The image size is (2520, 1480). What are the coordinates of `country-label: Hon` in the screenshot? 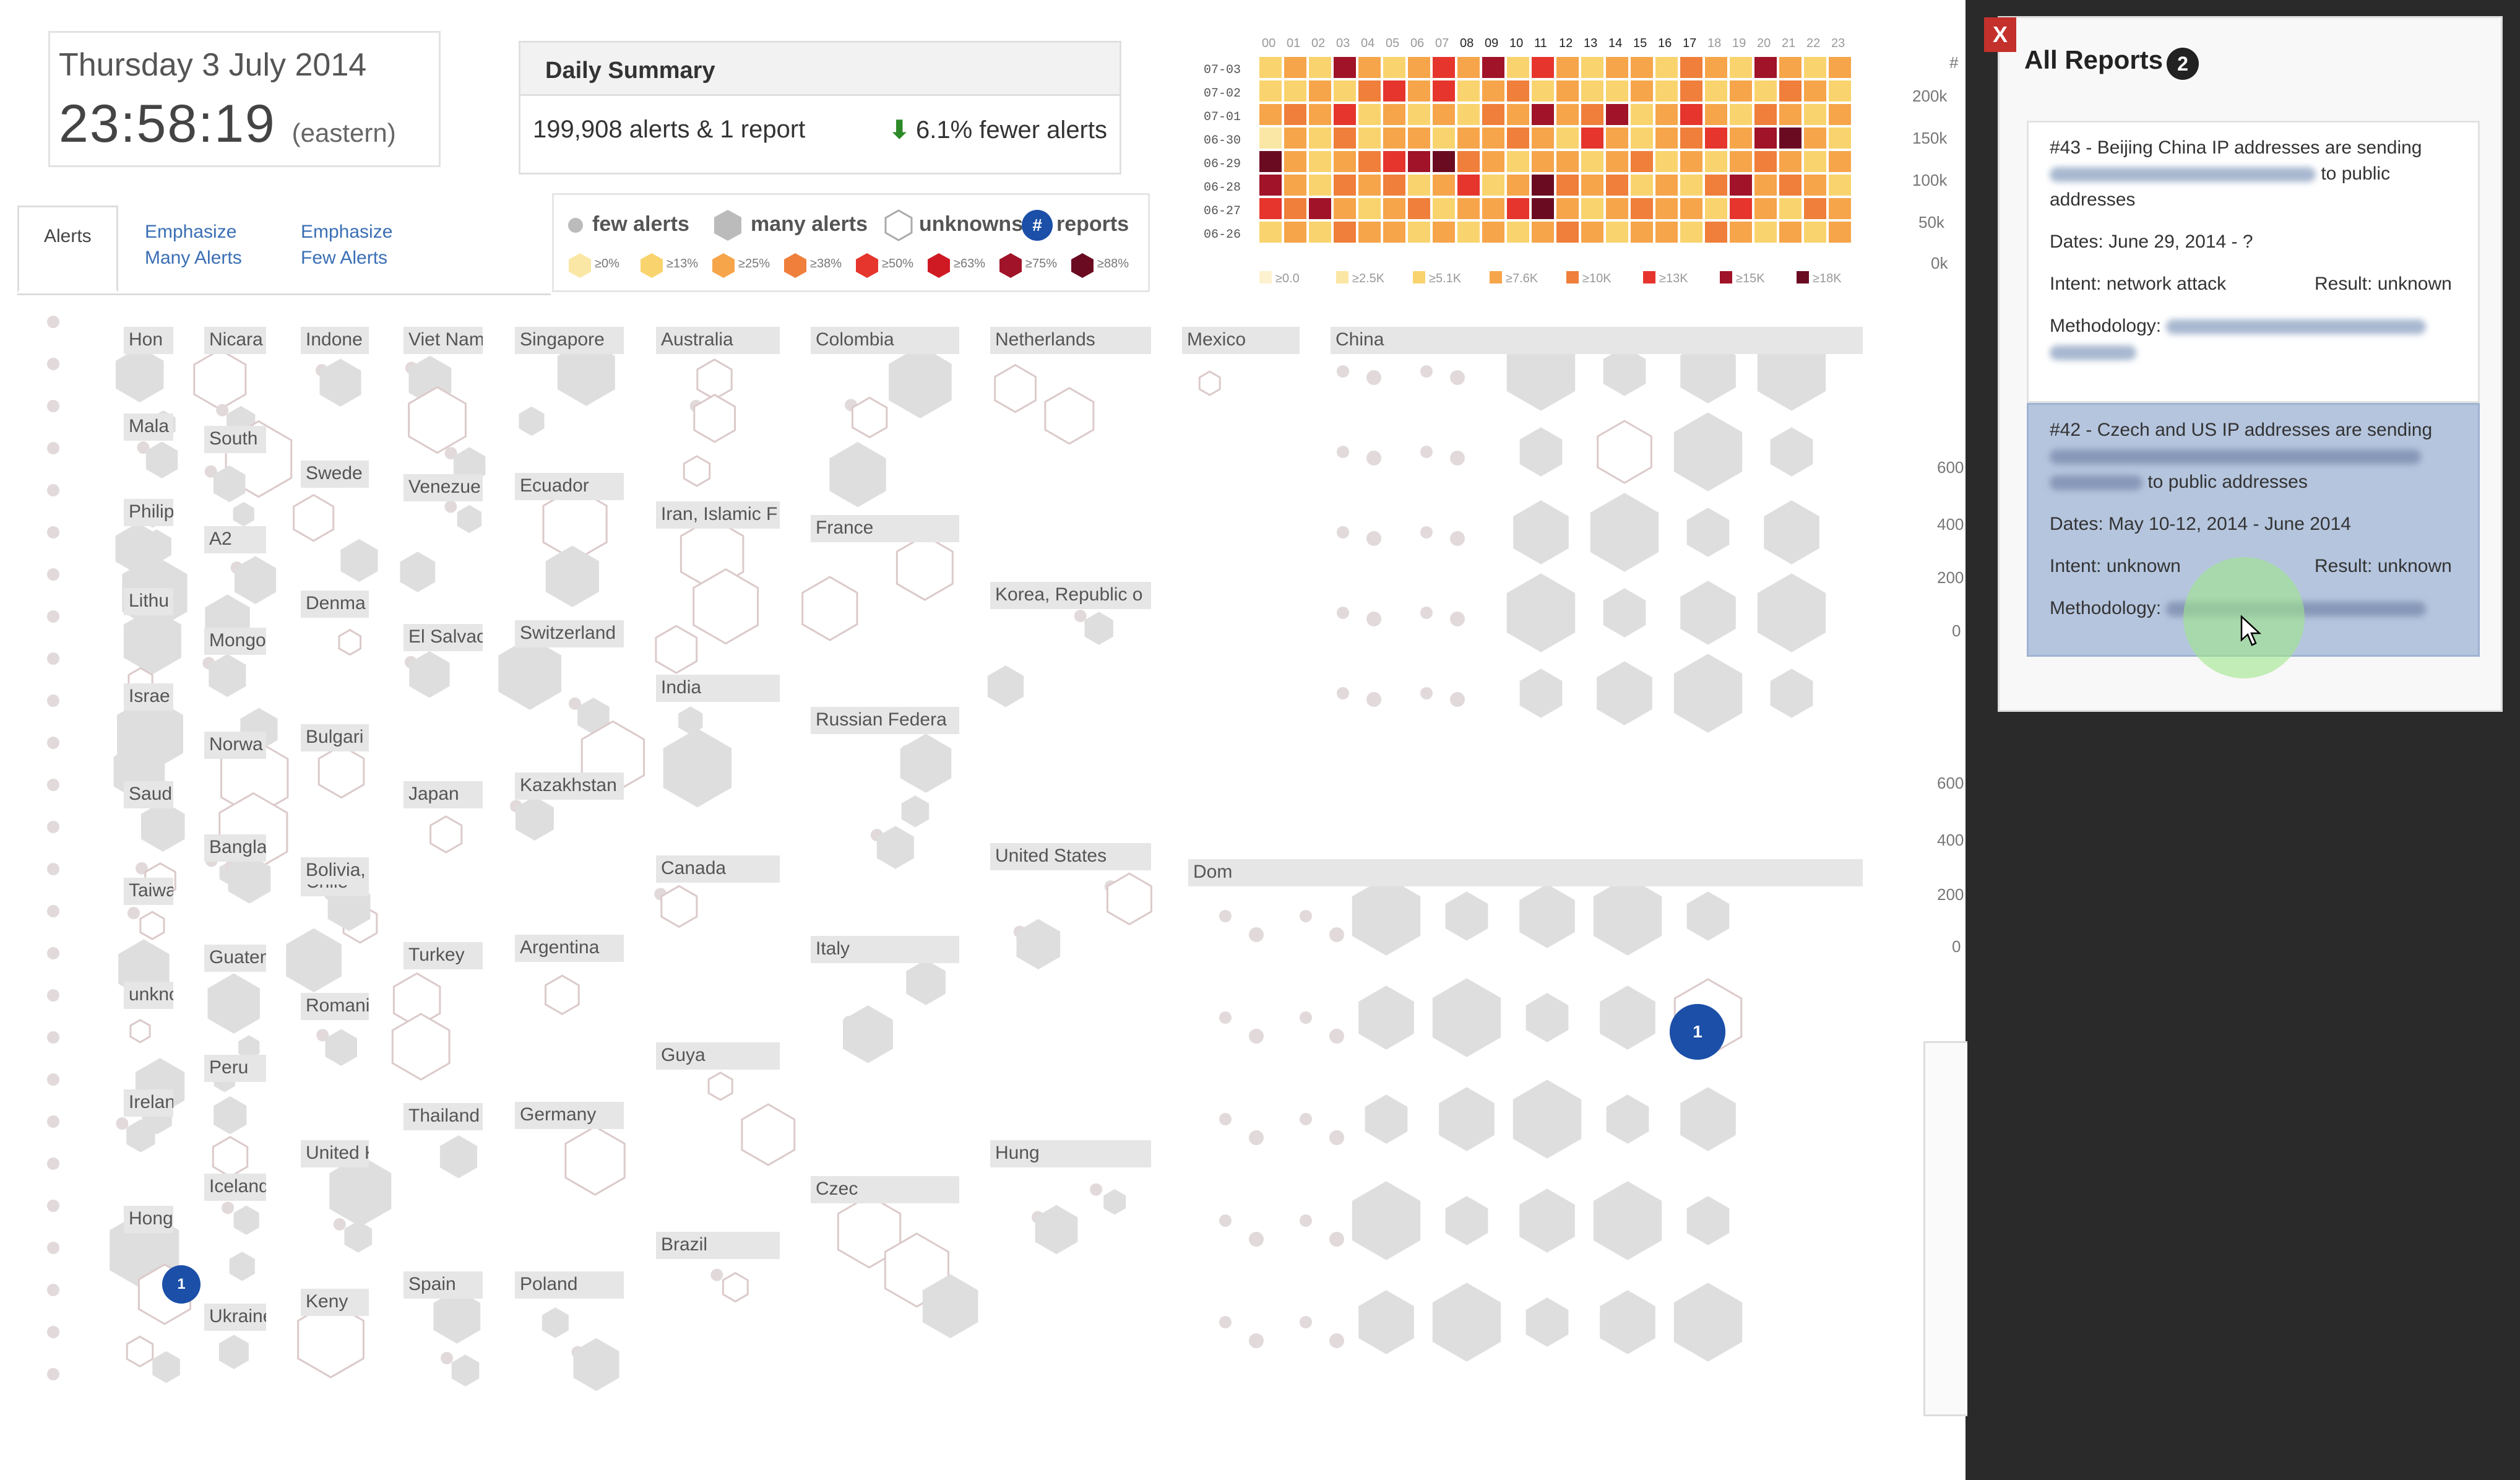 It's located at (148, 341).